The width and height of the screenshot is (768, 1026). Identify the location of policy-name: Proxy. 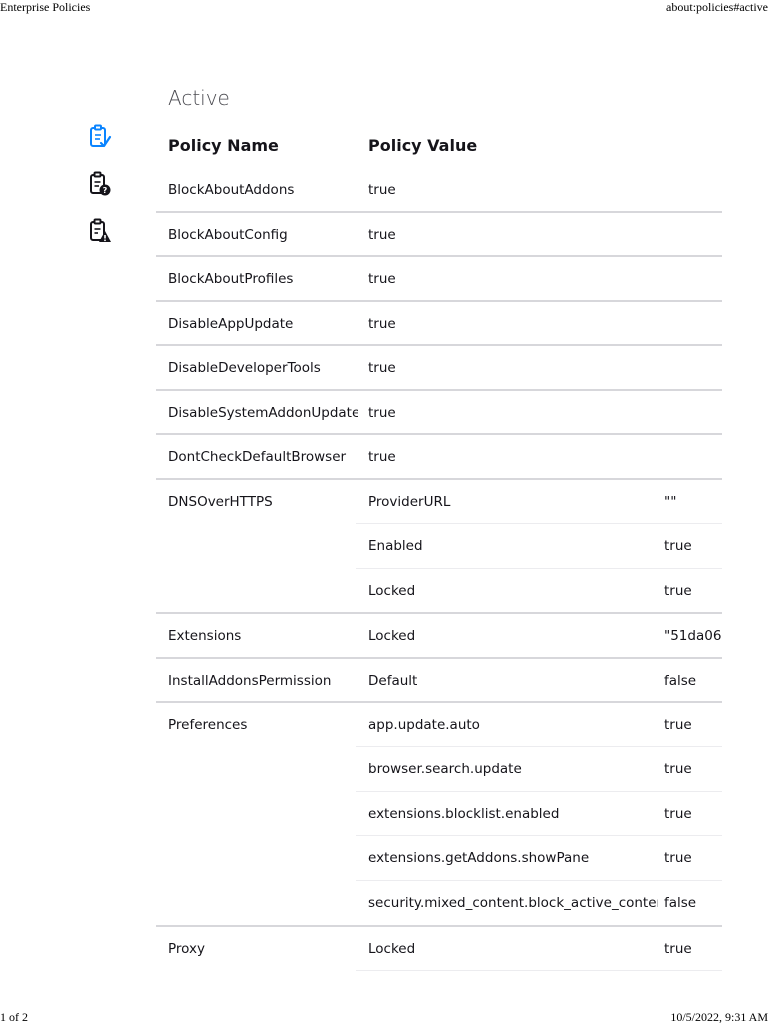
(186, 949).